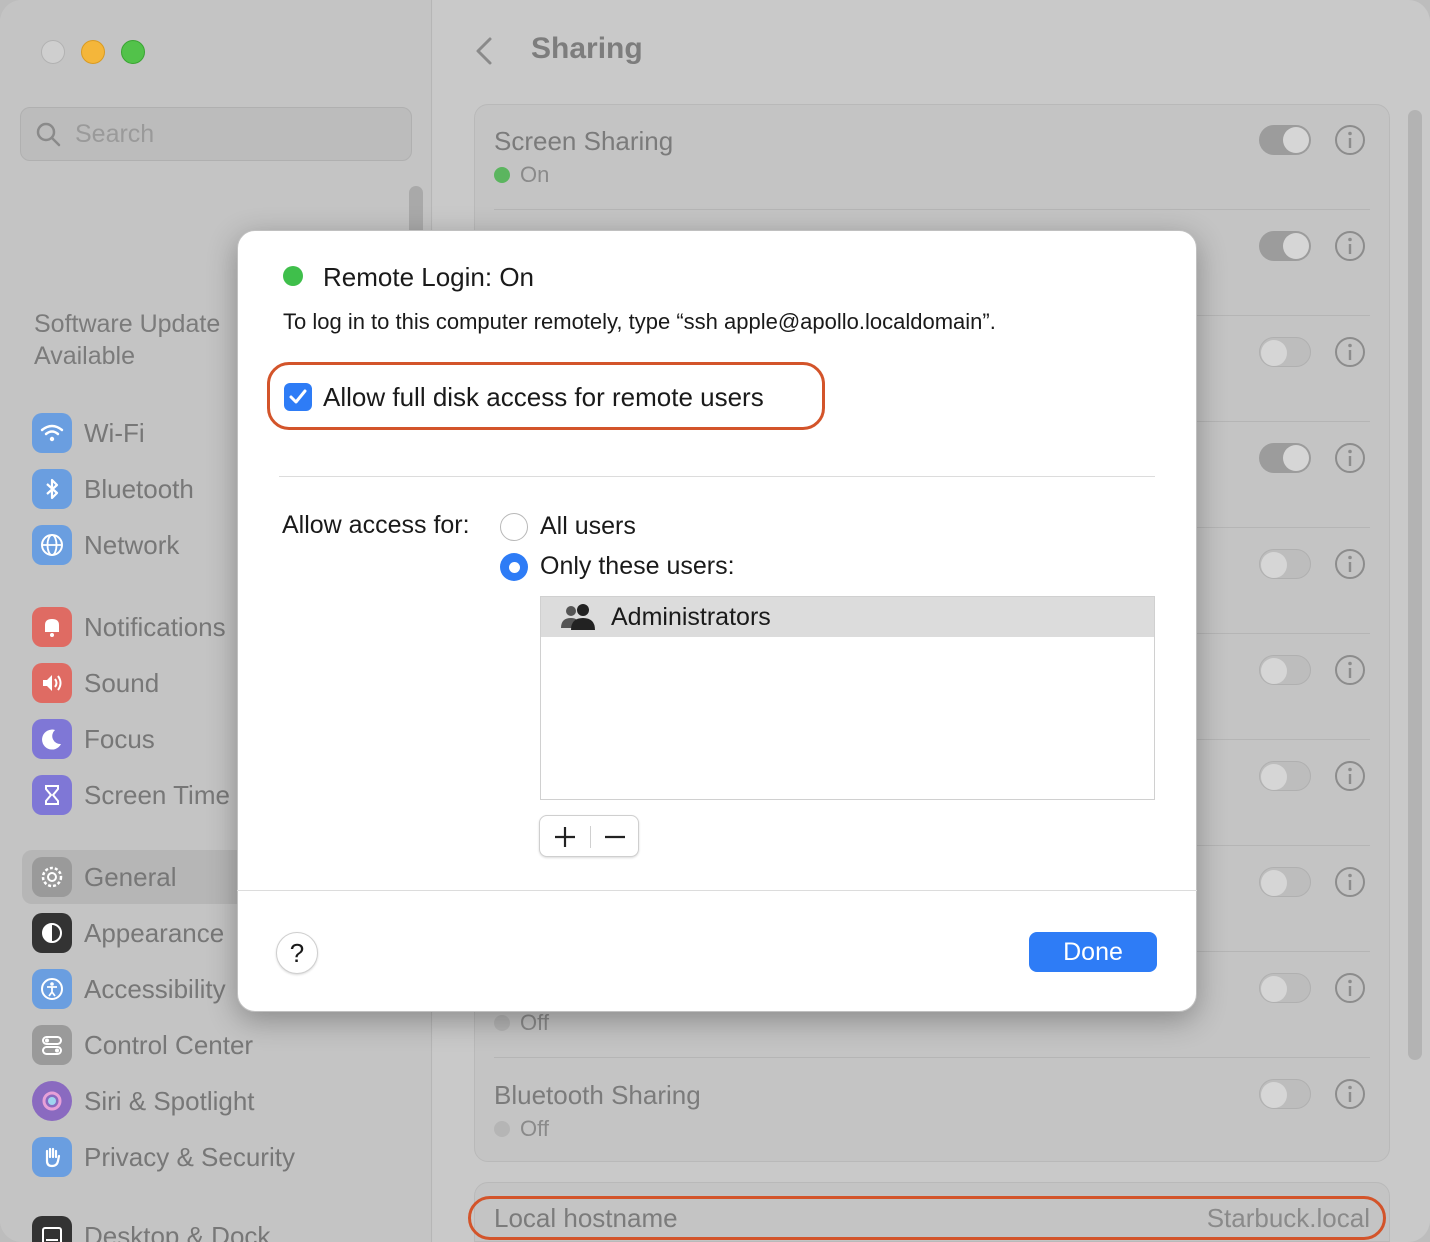  What do you see at coordinates (52, 933) in the screenshot?
I see `appearance-icon` at bounding box center [52, 933].